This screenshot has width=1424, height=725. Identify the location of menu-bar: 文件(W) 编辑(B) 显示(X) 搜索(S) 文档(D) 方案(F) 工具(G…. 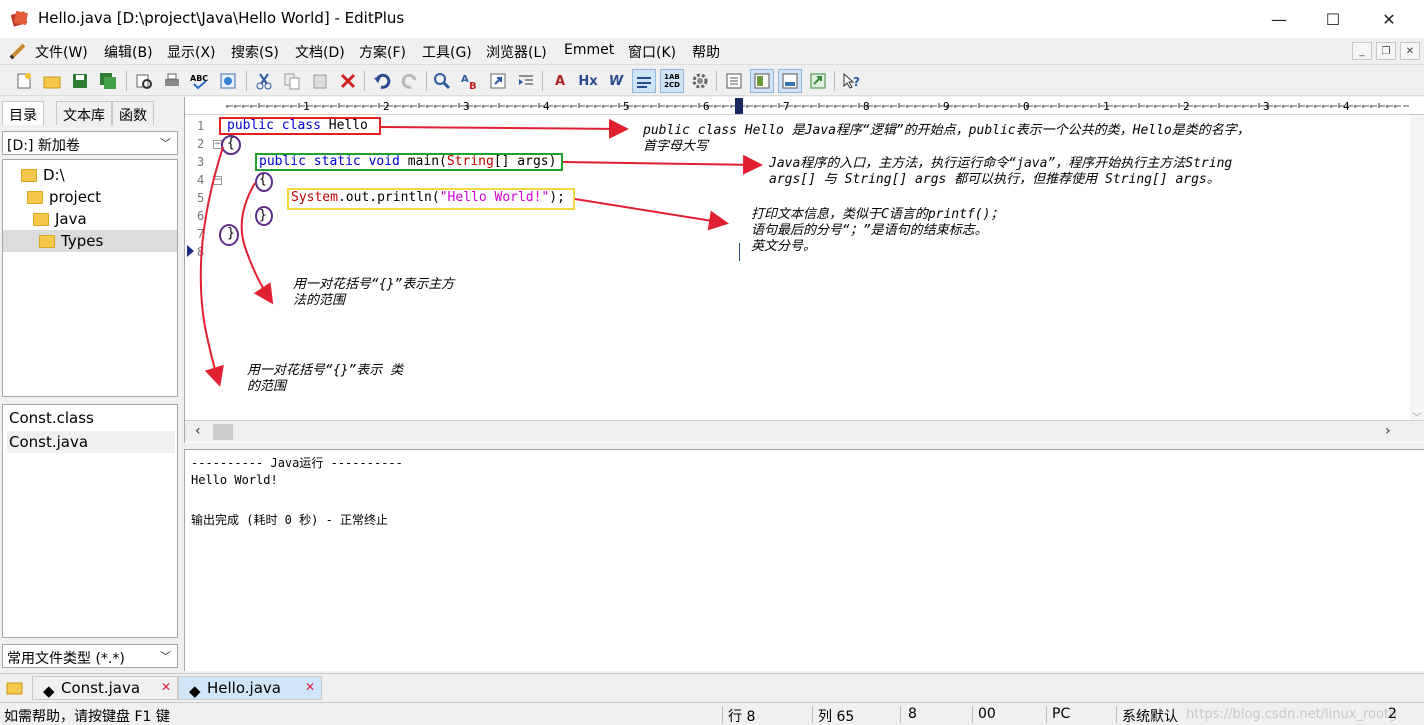
(712, 51).